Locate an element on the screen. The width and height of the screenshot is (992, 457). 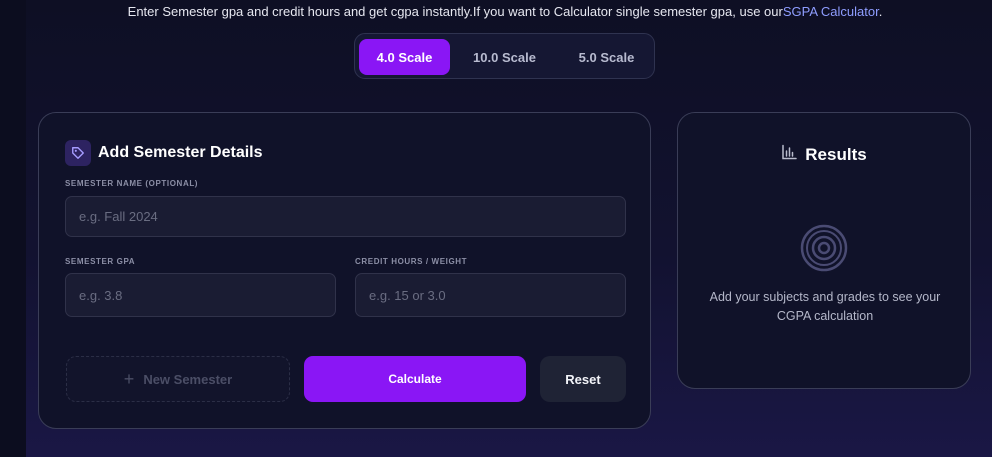
new-semester-label: New Semester is located at coordinates (188, 379).